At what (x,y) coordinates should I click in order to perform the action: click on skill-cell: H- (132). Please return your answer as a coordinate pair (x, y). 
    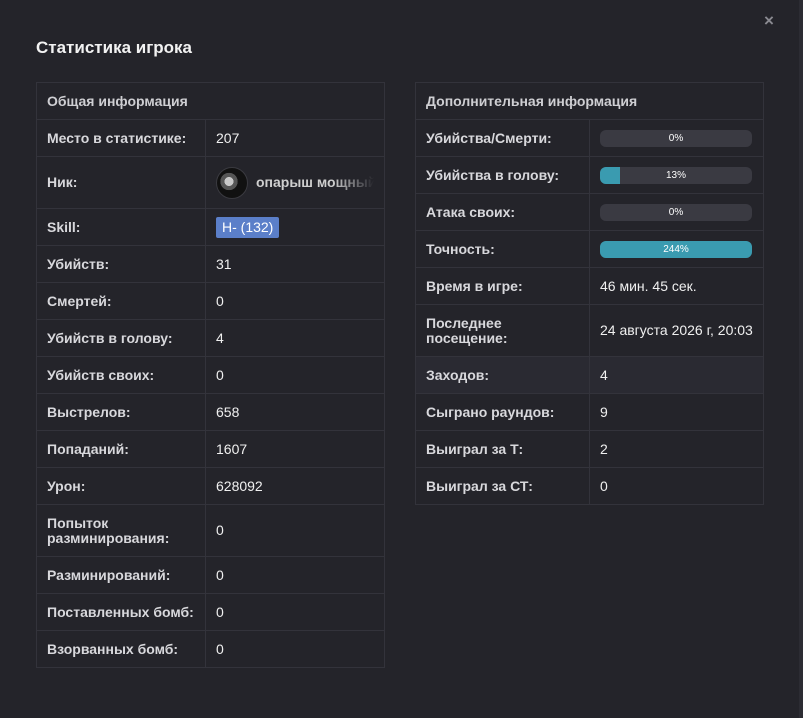
    Looking at the image, I should click on (295, 227).